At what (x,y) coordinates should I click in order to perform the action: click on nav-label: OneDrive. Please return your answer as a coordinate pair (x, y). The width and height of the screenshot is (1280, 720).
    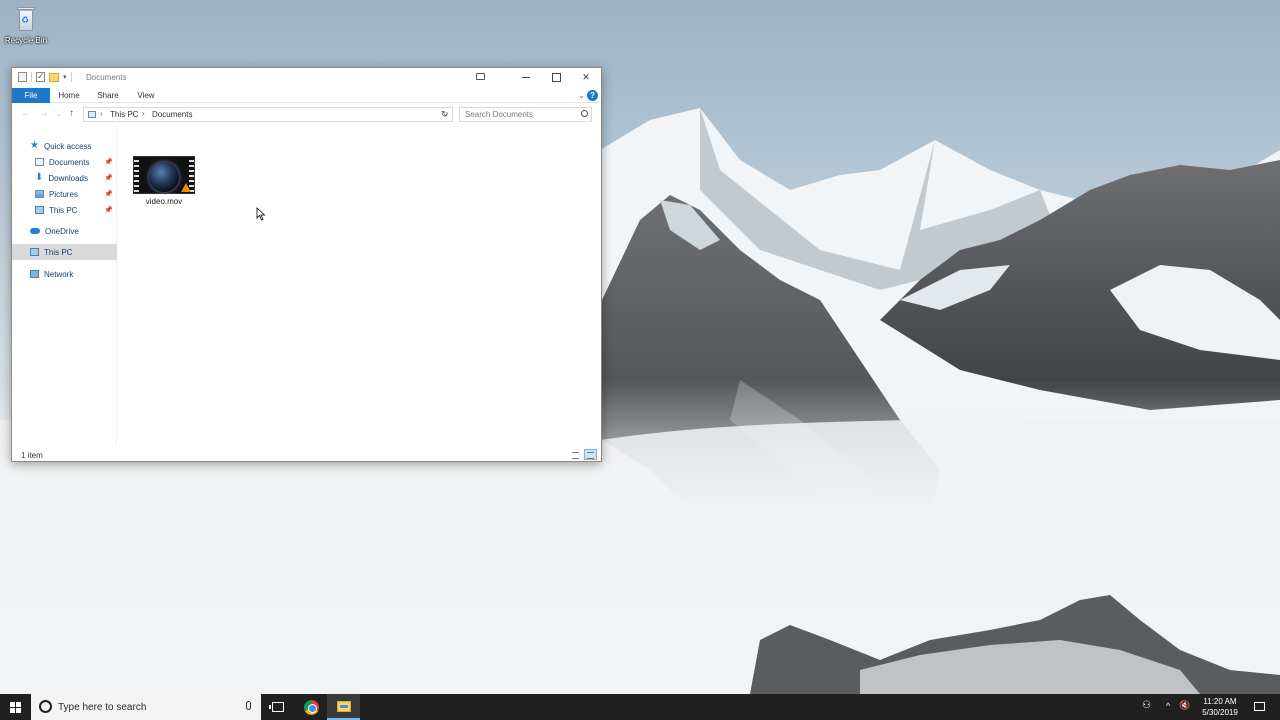
    Looking at the image, I should click on (62, 231).